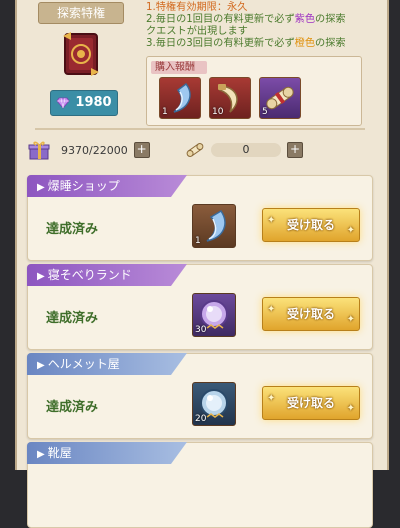 The image size is (400, 528). What do you see at coordinates (81, 54) in the screenshot?
I see `magic-book-icon` at bounding box center [81, 54].